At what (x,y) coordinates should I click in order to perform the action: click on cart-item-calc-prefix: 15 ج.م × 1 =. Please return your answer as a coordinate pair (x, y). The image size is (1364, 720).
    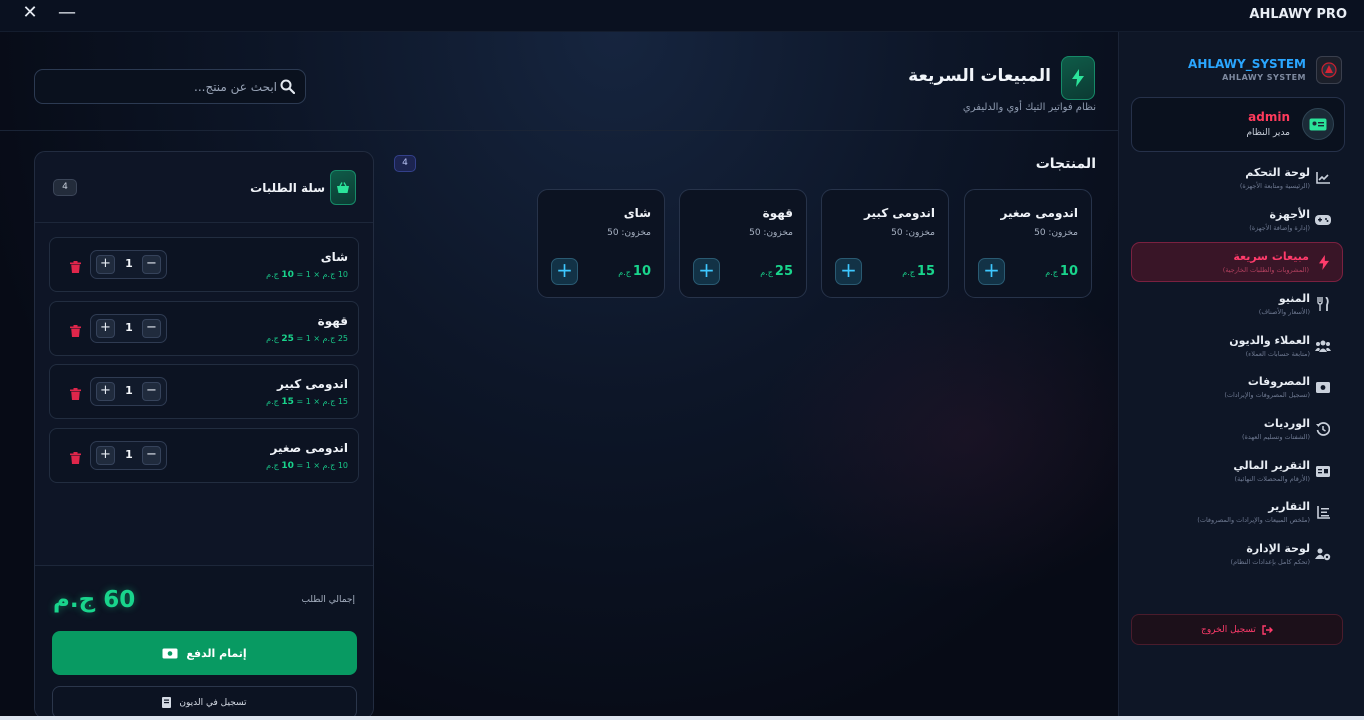
    Looking at the image, I should click on (320, 401).